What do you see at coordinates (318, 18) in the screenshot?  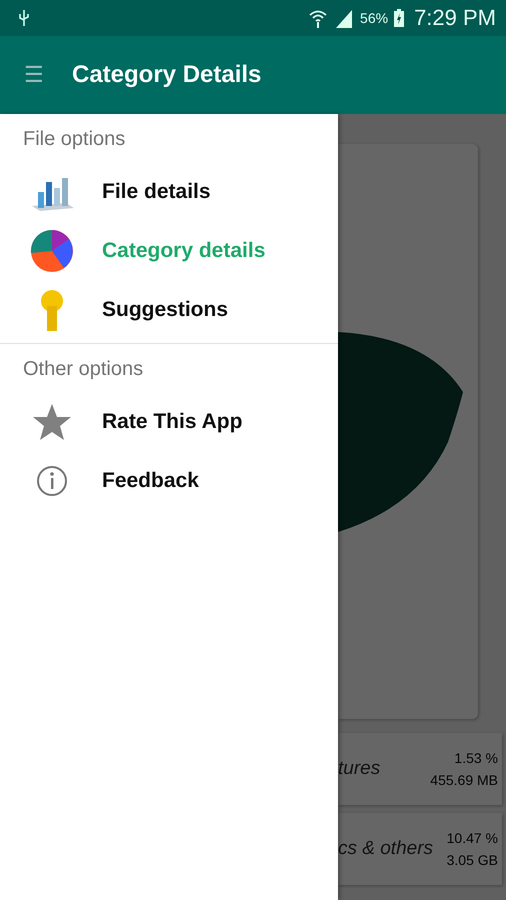 I see `wifi-icon` at bounding box center [318, 18].